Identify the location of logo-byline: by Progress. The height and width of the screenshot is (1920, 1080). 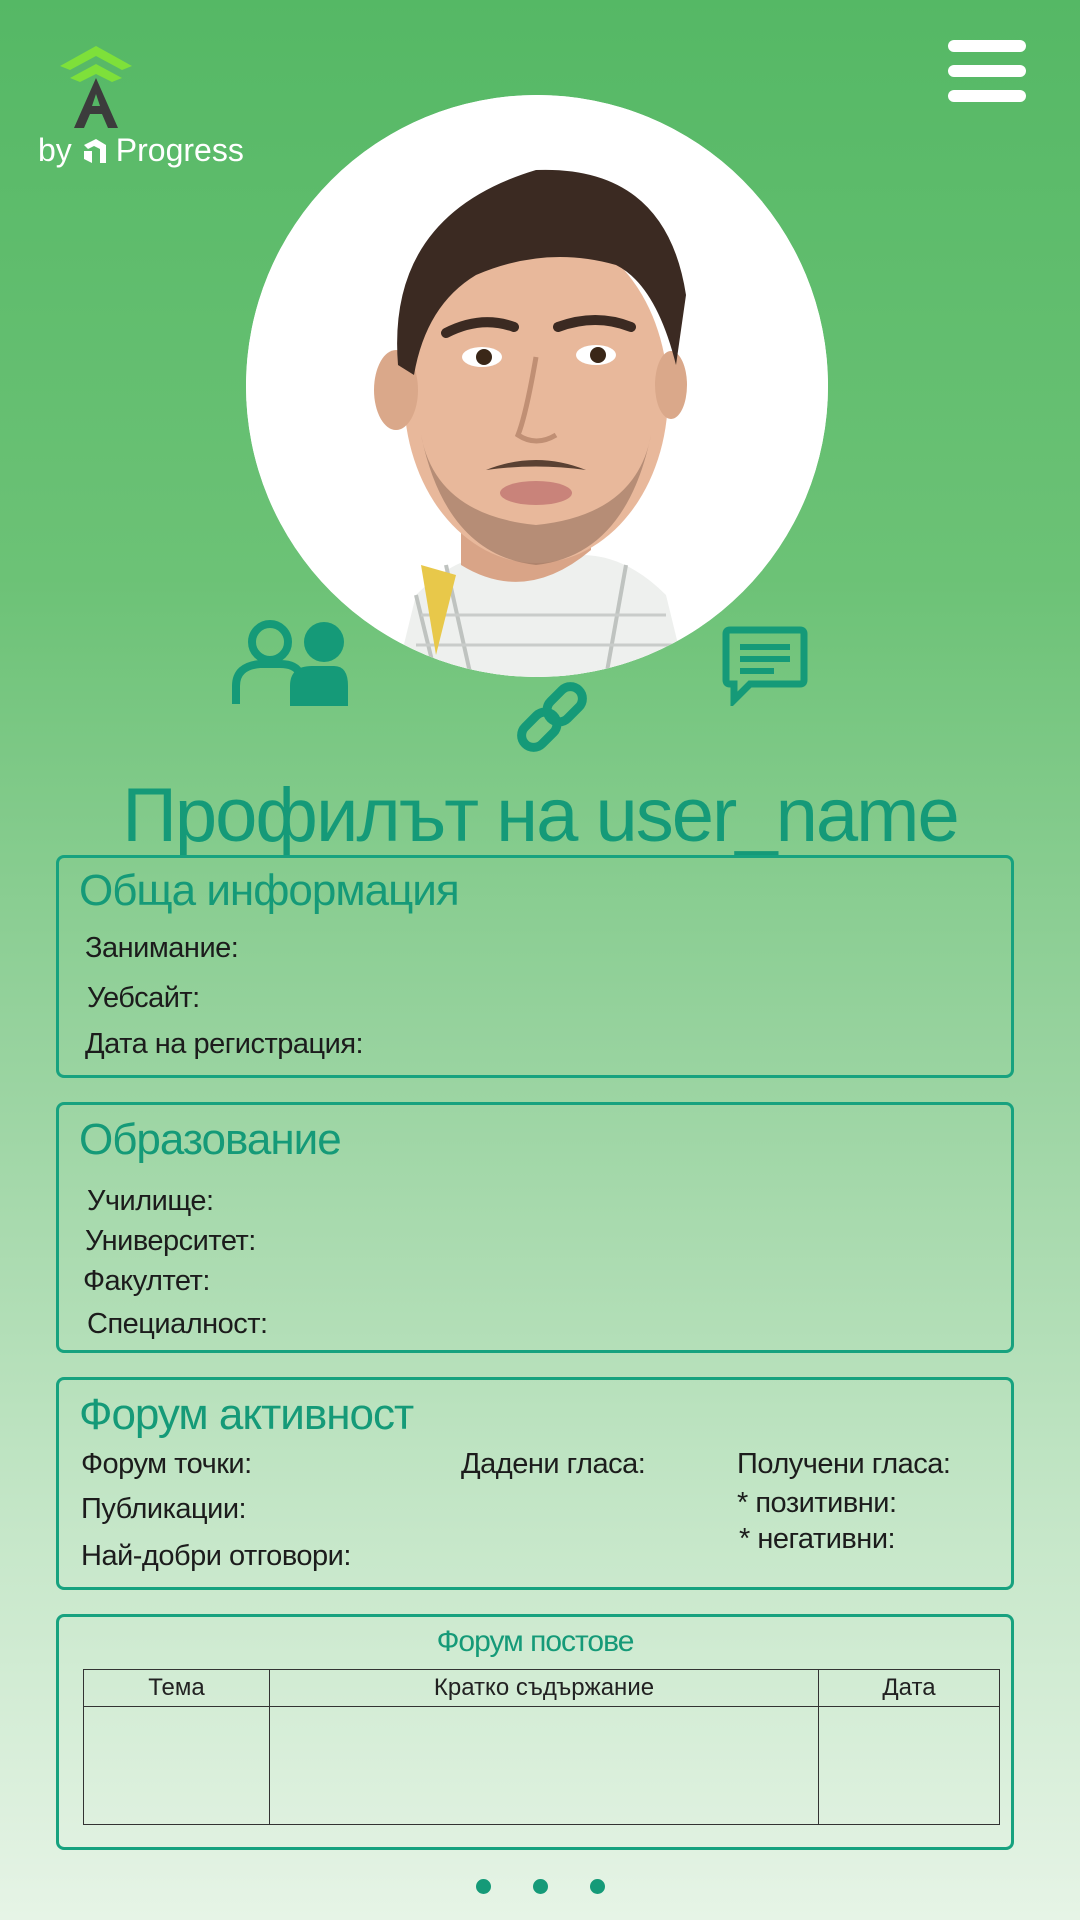
(141, 150).